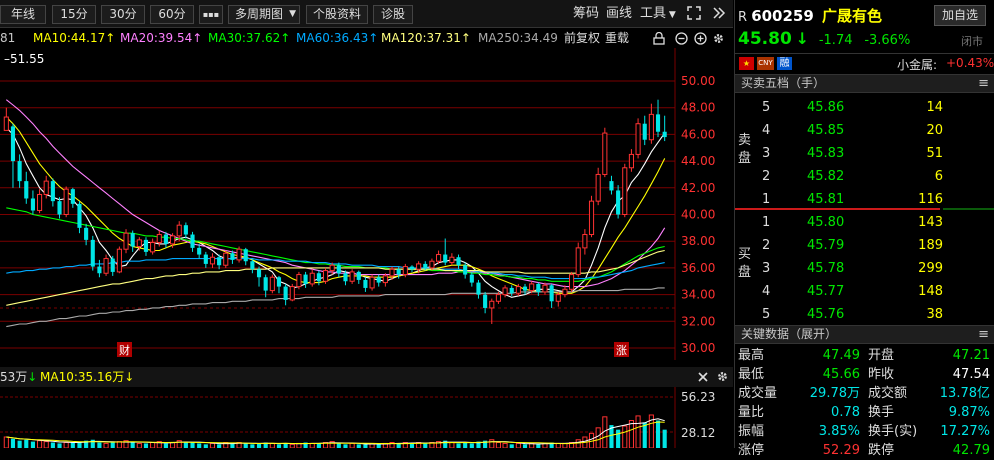  Describe the element at coordinates (864, 153) in the screenshot. I see `orderbook-row: 3 45.83 51` at that location.